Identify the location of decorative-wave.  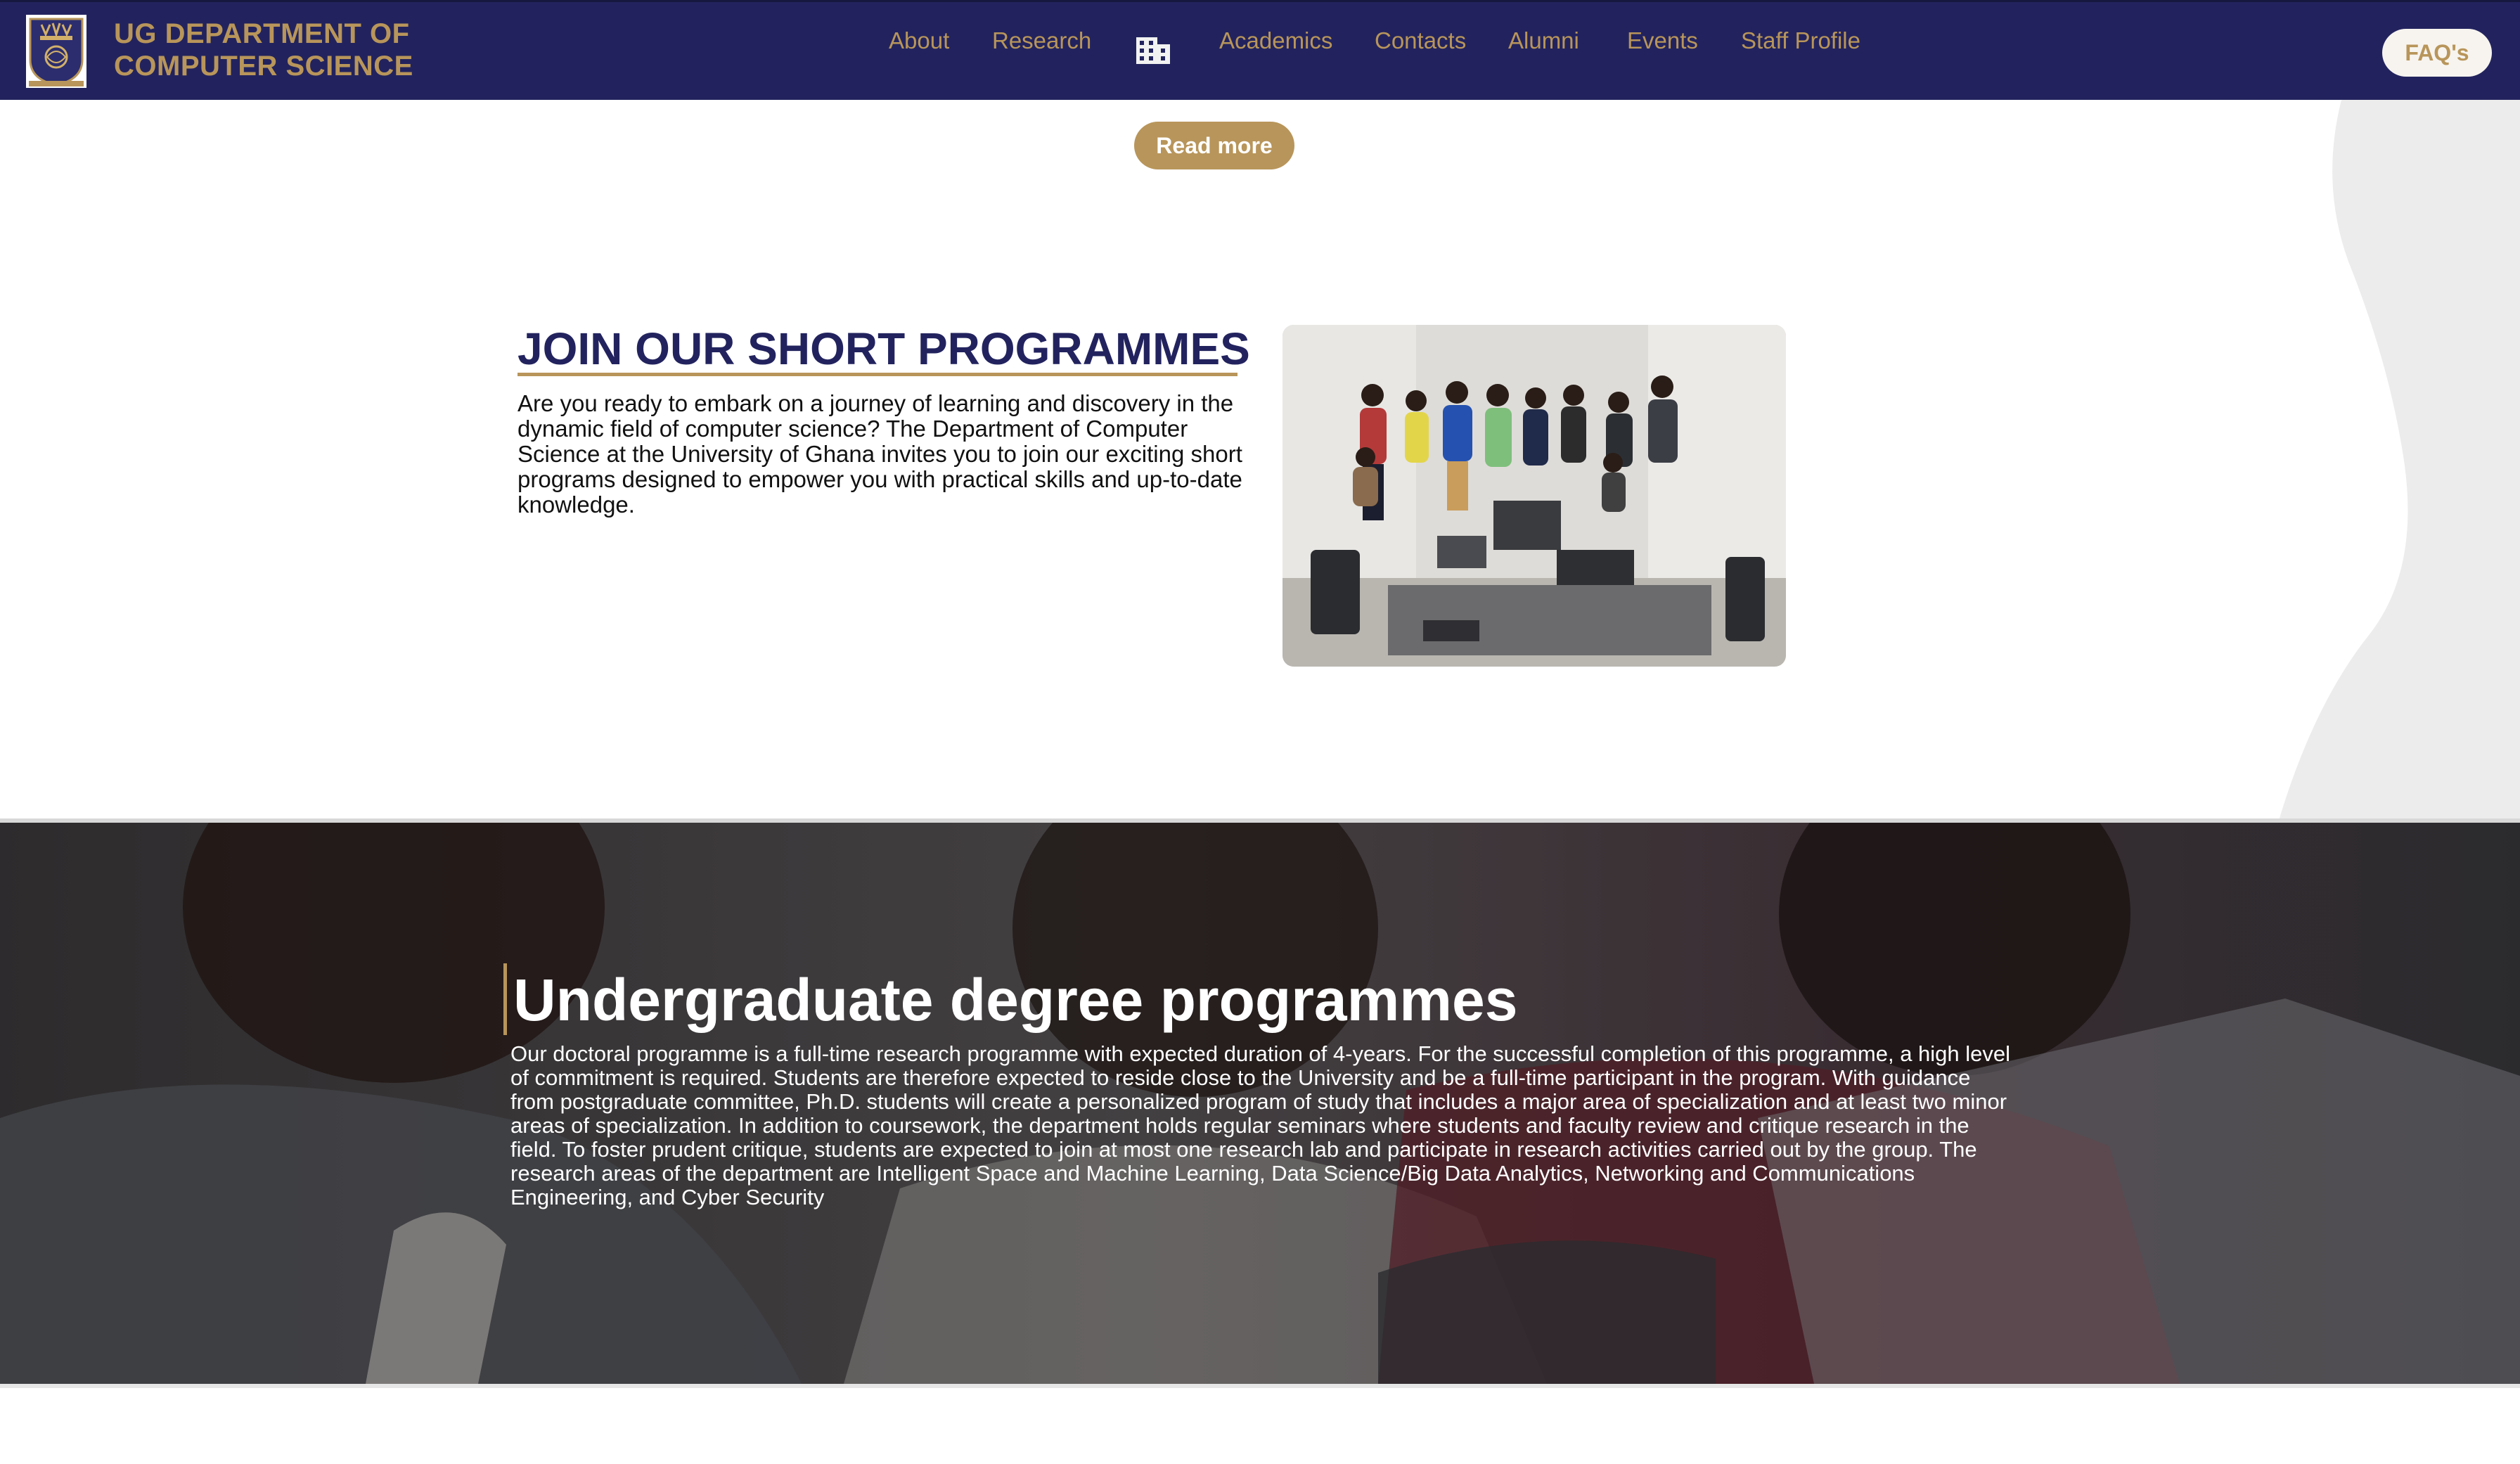
(2399, 462).